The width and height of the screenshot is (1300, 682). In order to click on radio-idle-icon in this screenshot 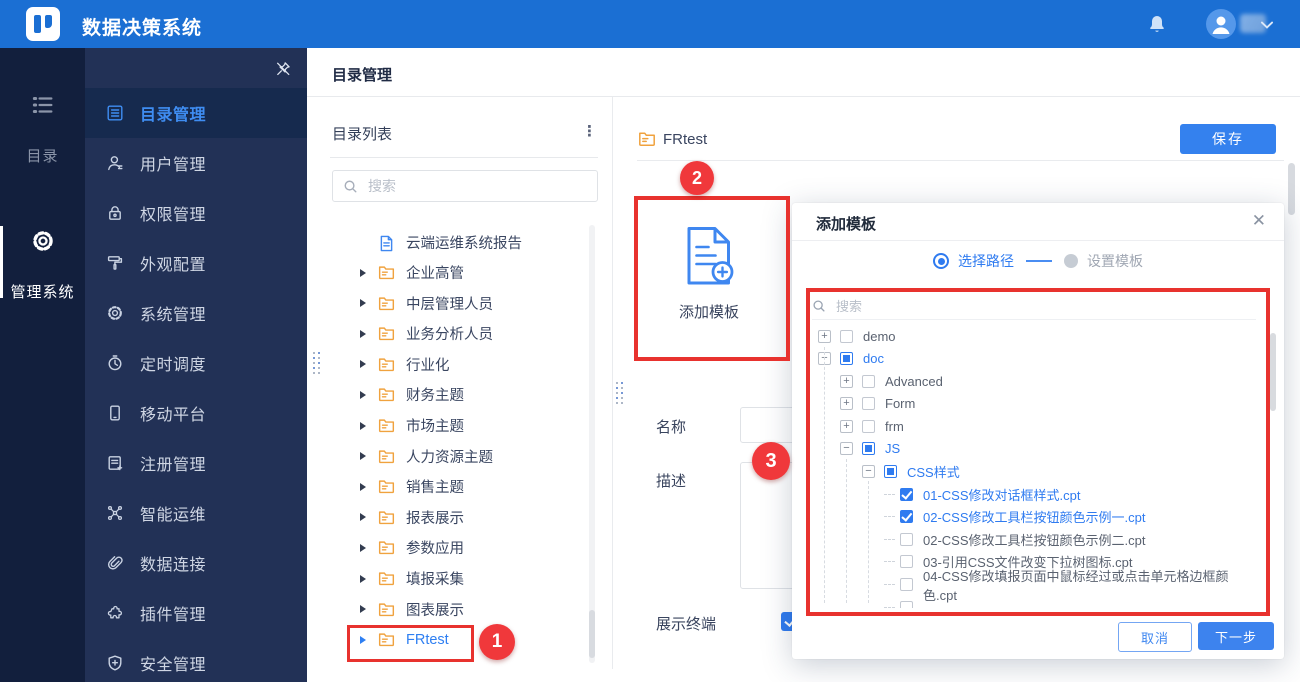, I will do `click(1071, 261)`.